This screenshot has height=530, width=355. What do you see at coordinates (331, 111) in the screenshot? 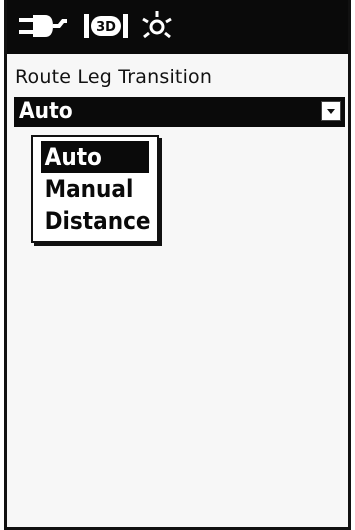
I see `chevron-down-icon` at bounding box center [331, 111].